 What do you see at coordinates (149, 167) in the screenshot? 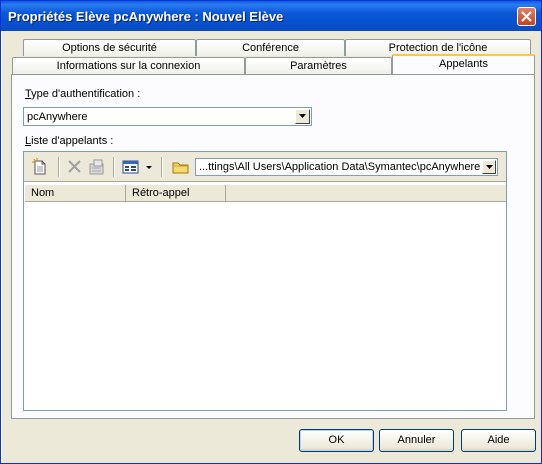
I see `dropdown-arrow-icon` at bounding box center [149, 167].